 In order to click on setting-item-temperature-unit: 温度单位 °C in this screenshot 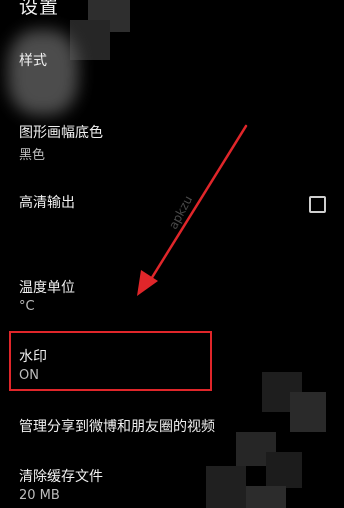, I will do `click(172, 299)`.